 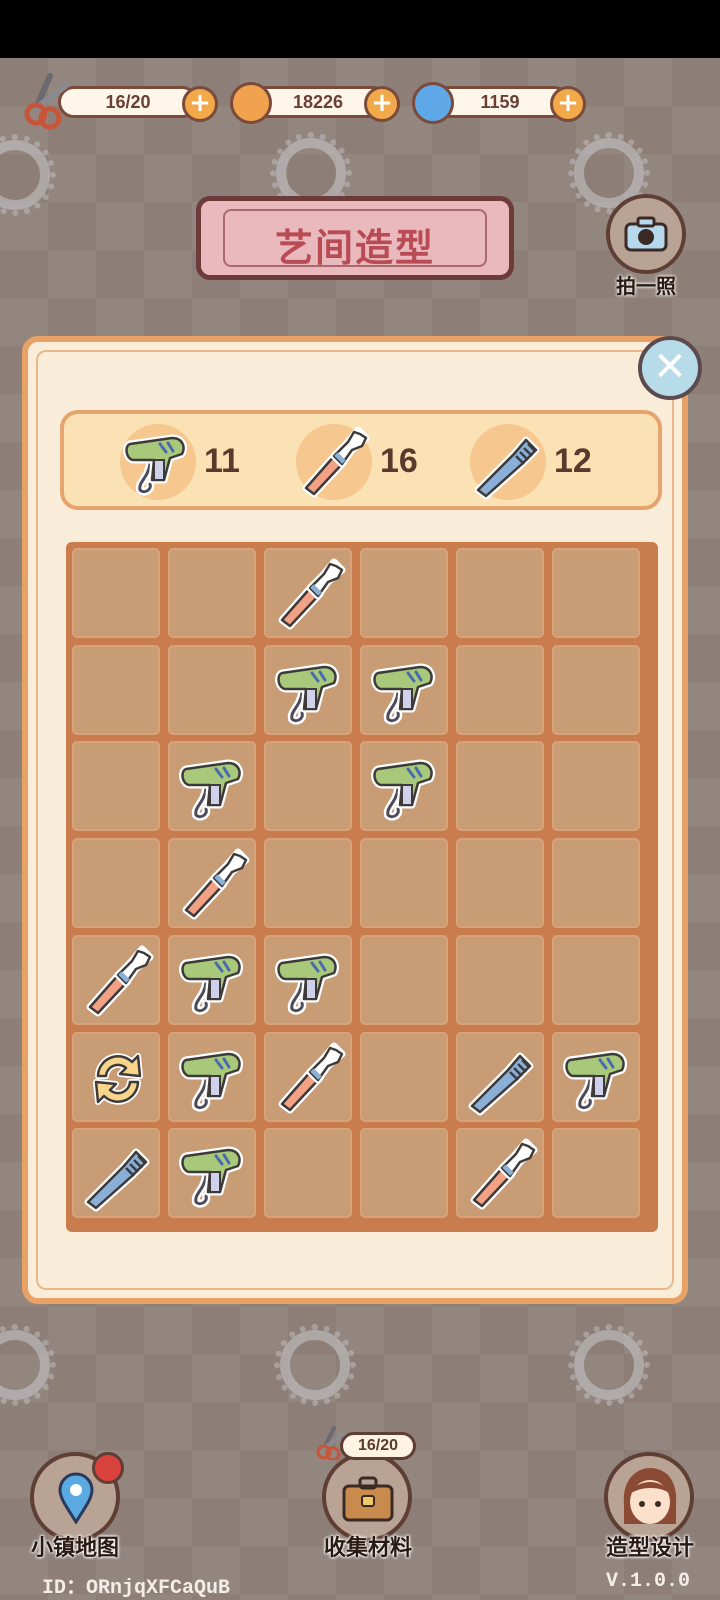 What do you see at coordinates (74, 1548) in the screenshot?
I see `map-label: 小镇地图` at bounding box center [74, 1548].